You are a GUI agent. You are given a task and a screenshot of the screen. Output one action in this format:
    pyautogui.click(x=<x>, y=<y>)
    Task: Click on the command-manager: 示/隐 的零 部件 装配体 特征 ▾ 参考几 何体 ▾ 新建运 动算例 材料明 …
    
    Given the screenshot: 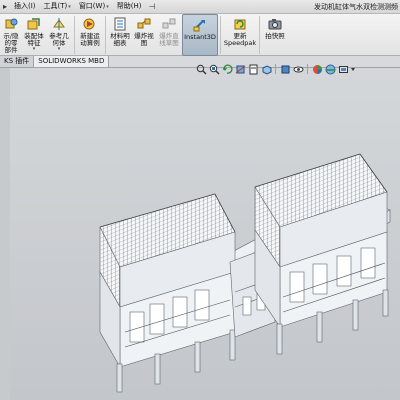 What is the action you would take?
    pyautogui.click(x=200, y=35)
    